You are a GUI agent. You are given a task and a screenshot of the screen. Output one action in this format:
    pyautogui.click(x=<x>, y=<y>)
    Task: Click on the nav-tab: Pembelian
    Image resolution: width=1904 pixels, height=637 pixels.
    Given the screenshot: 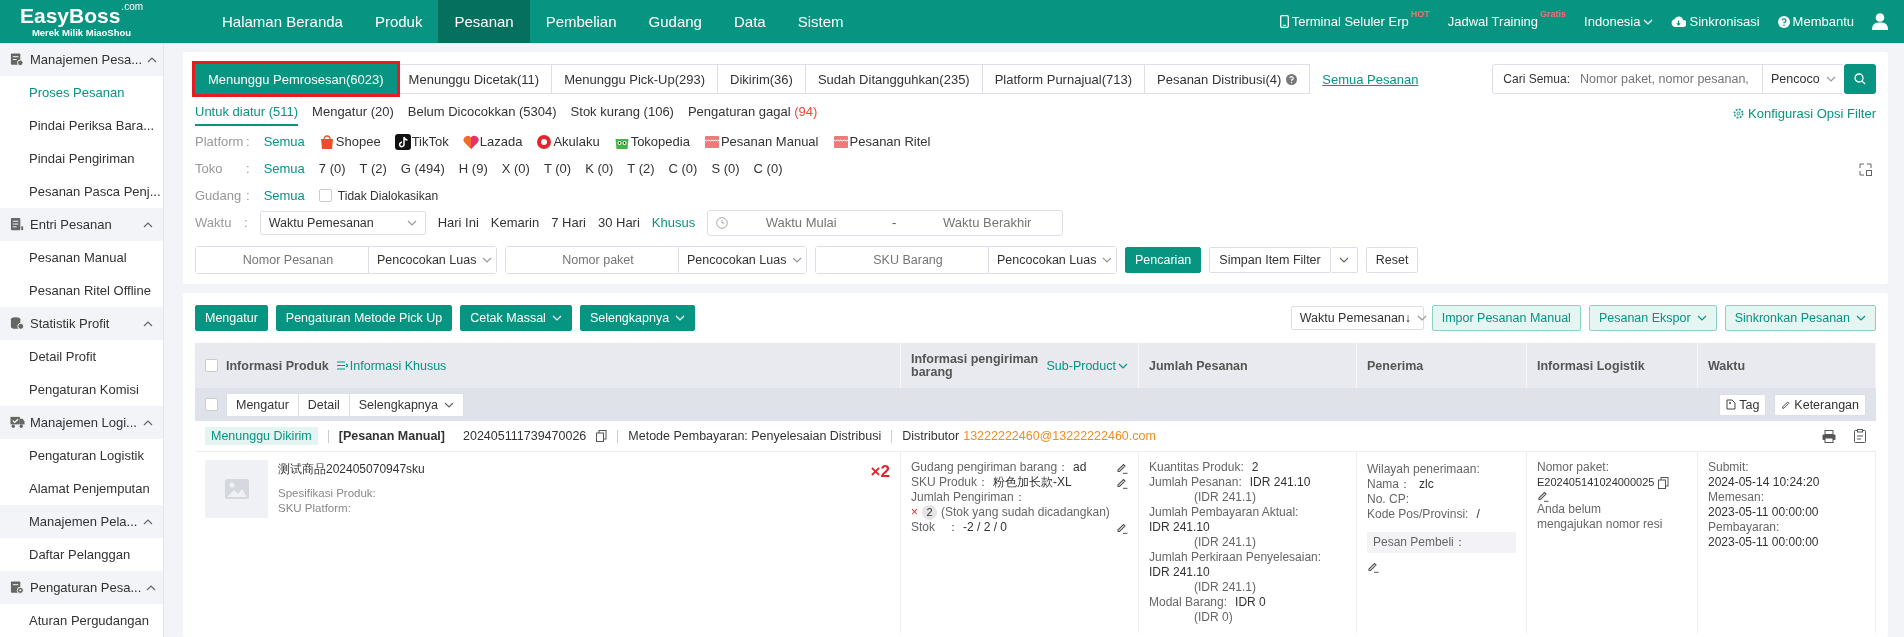 What is the action you would take?
    pyautogui.click(x=581, y=21)
    